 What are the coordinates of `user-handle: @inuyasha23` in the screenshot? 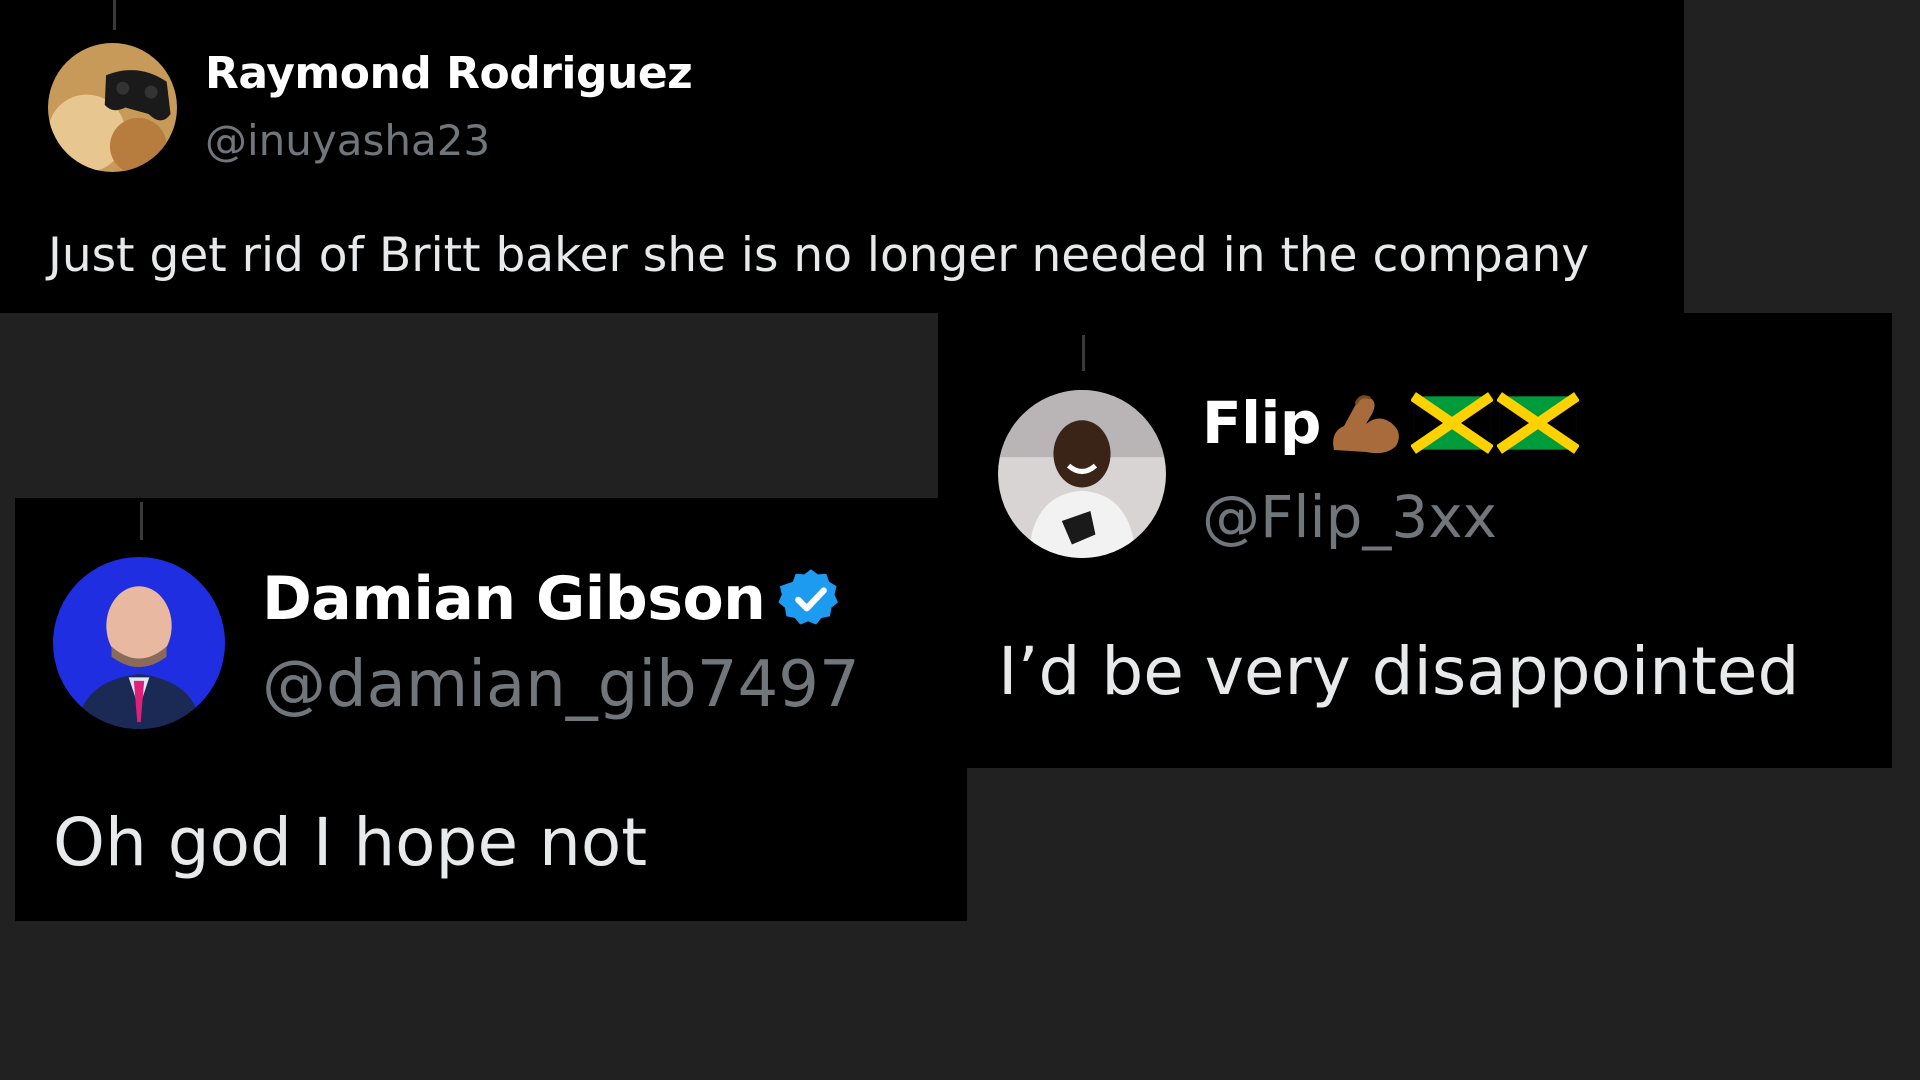 It's located at (347, 140).